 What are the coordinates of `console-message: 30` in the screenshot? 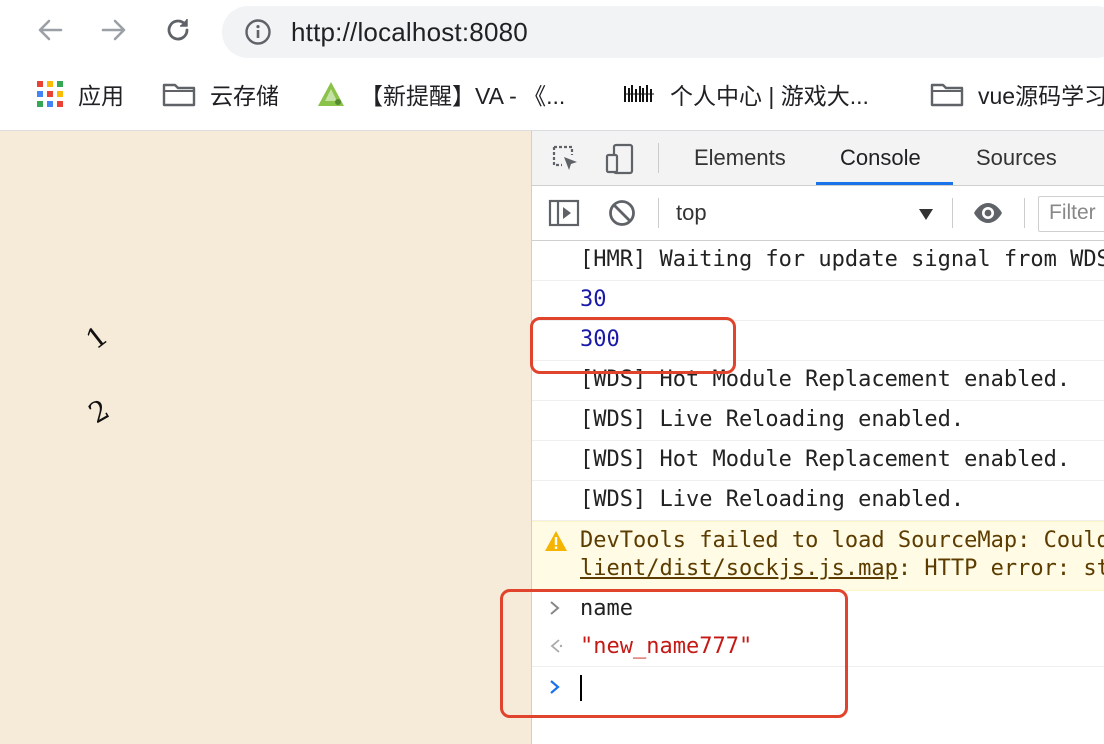 It's located at (818, 301).